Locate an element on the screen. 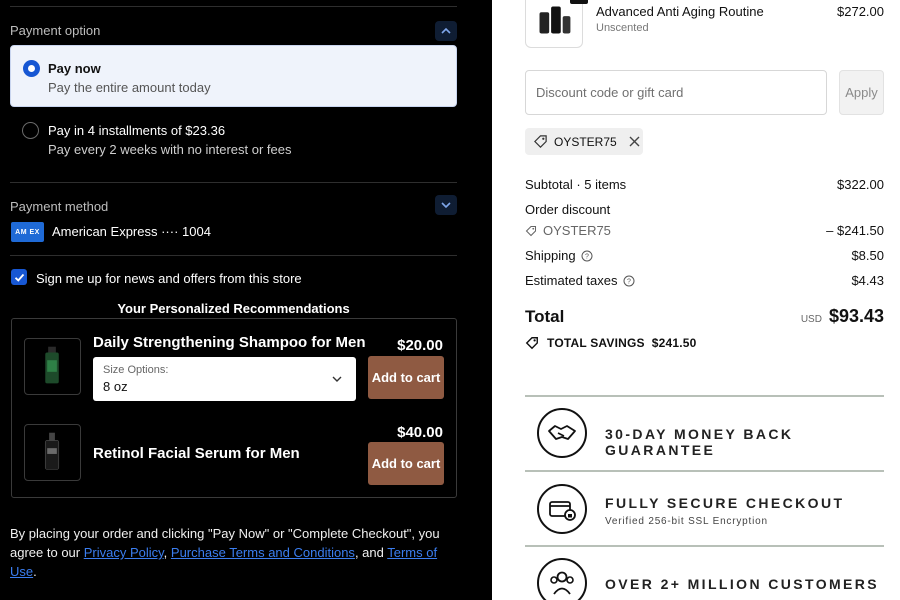  payment-option-label: Payment option is located at coordinates (55, 30).